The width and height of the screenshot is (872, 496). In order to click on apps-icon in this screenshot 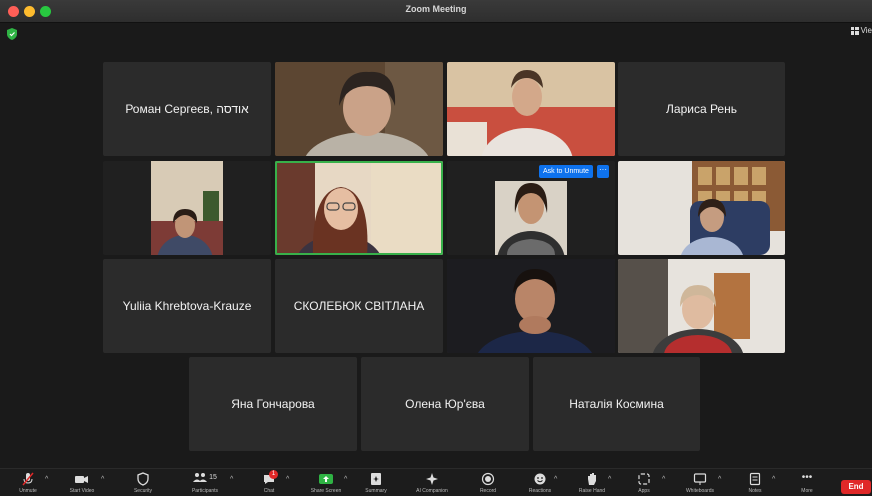, I will do `click(644, 479)`.